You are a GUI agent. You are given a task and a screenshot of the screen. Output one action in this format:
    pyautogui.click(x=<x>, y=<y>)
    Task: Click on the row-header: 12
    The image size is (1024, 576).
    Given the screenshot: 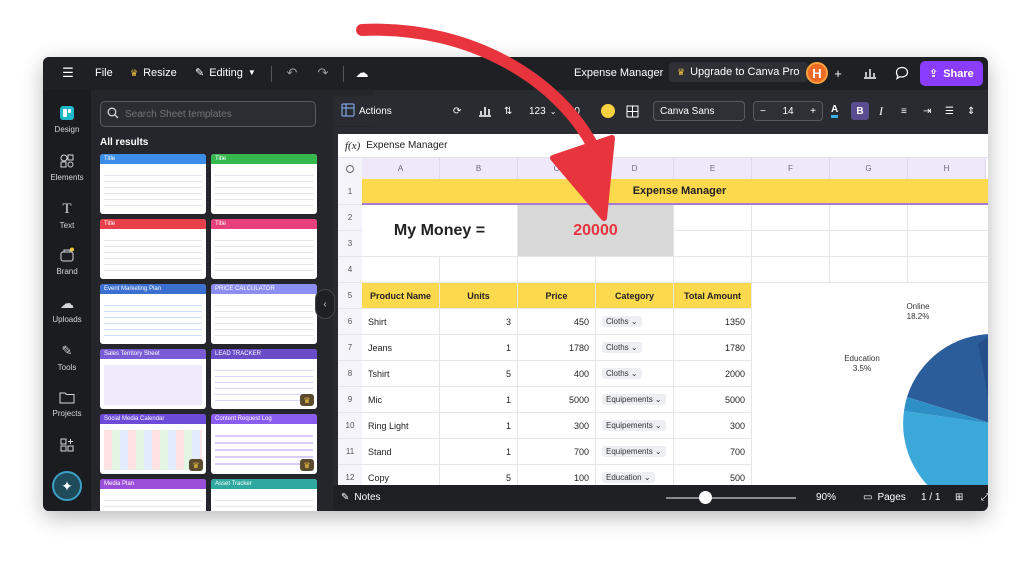 What is the action you would take?
    pyautogui.click(x=350, y=475)
    